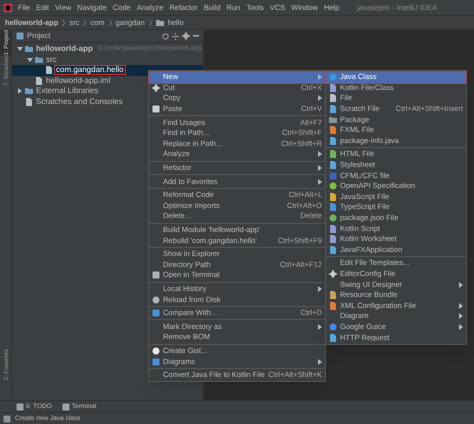  What do you see at coordinates (20, 36) in the screenshot?
I see `panel-icon` at bounding box center [20, 36].